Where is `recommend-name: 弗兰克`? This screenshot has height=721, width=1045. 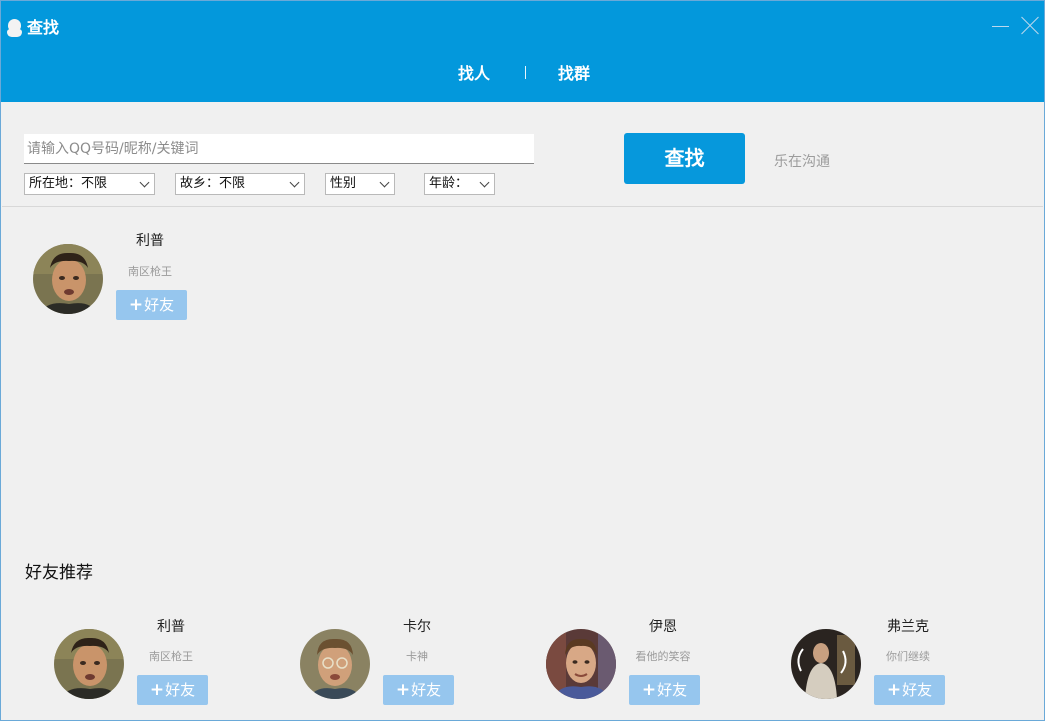 recommend-name: 弗兰克 is located at coordinates (908, 627).